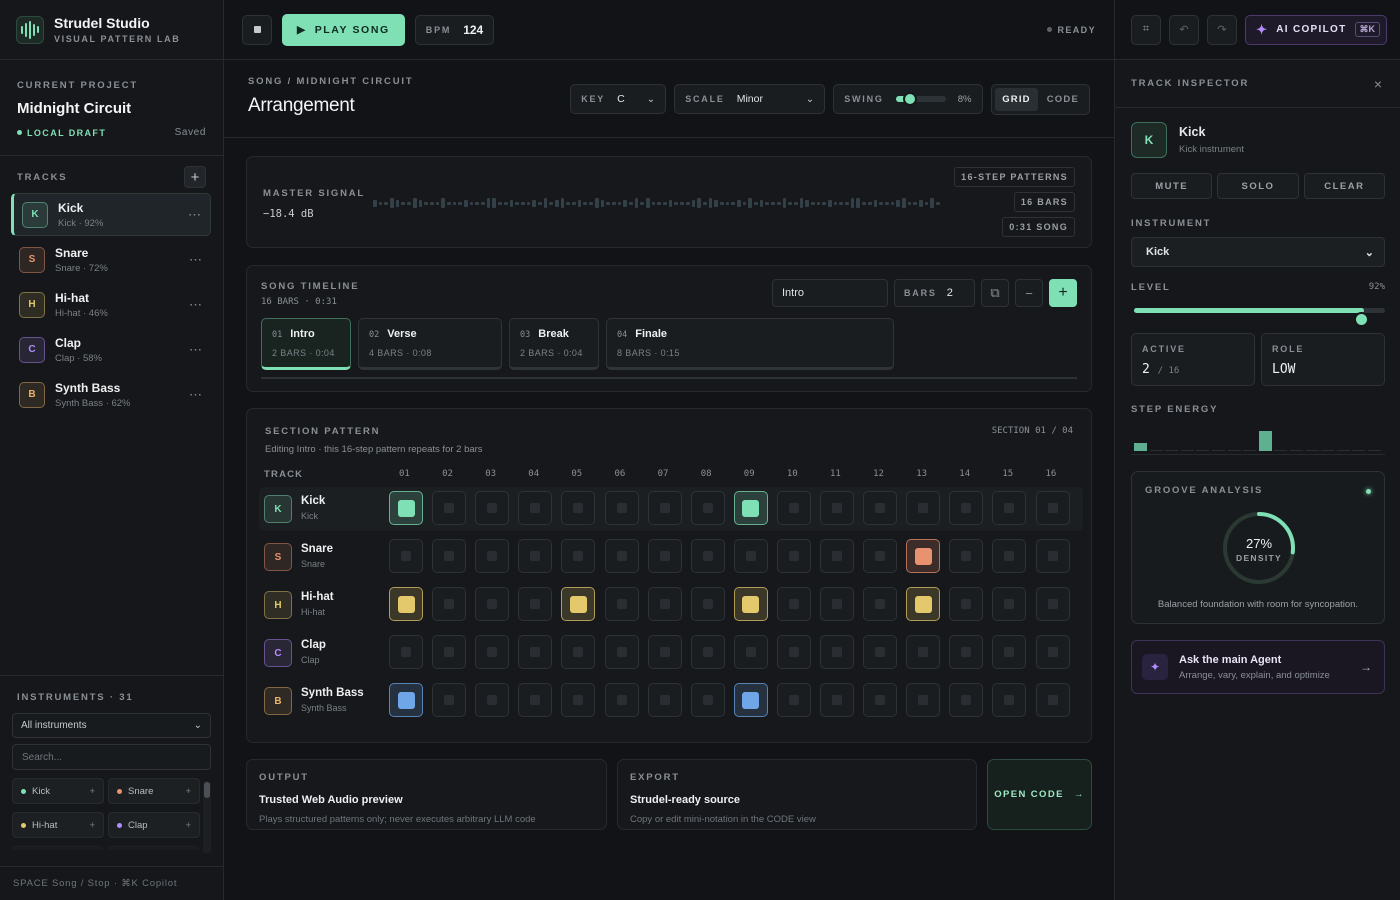 Image resolution: width=1400 pixels, height=900 pixels. What do you see at coordinates (111, 725) in the screenshot?
I see `instrument-filter-select: All instruments ⌄` at bounding box center [111, 725].